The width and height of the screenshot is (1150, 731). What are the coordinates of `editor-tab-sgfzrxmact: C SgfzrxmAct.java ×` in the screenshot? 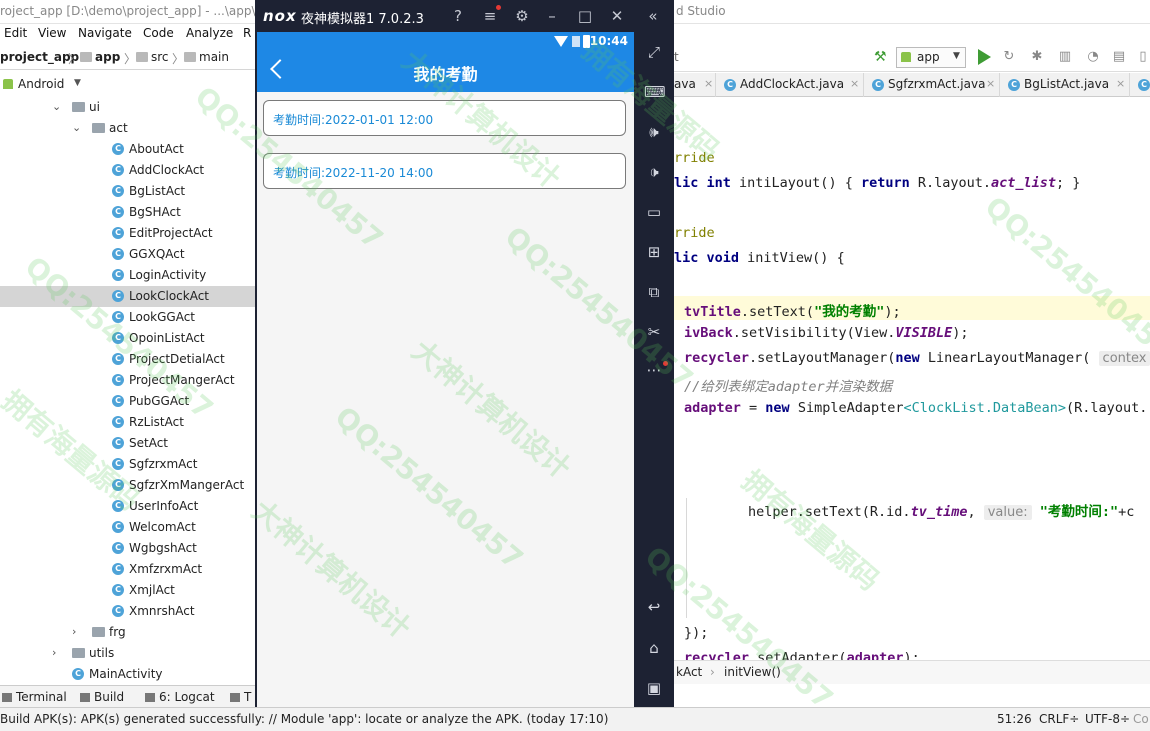 It's located at (933, 85).